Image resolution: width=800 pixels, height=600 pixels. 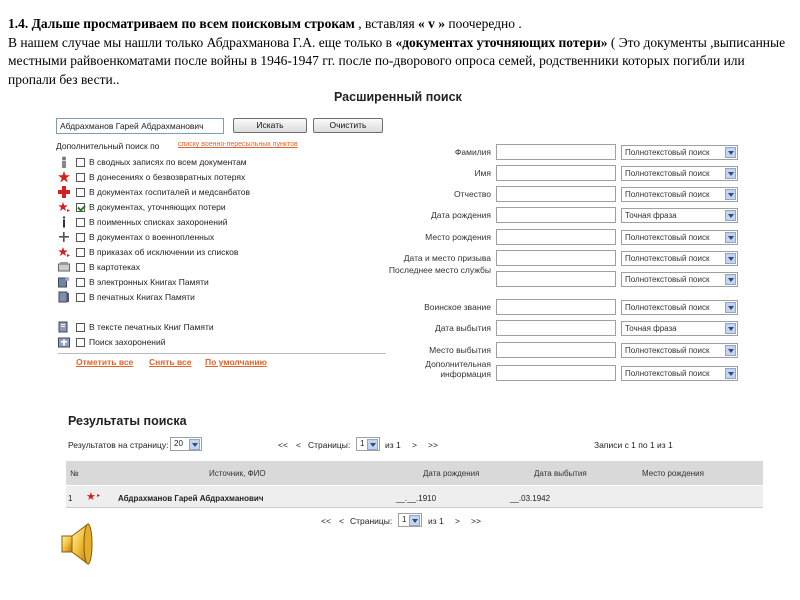 What do you see at coordinates (136, 237) in the screenshot?
I see `source-option: В документах о военнопленных` at bounding box center [136, 237].